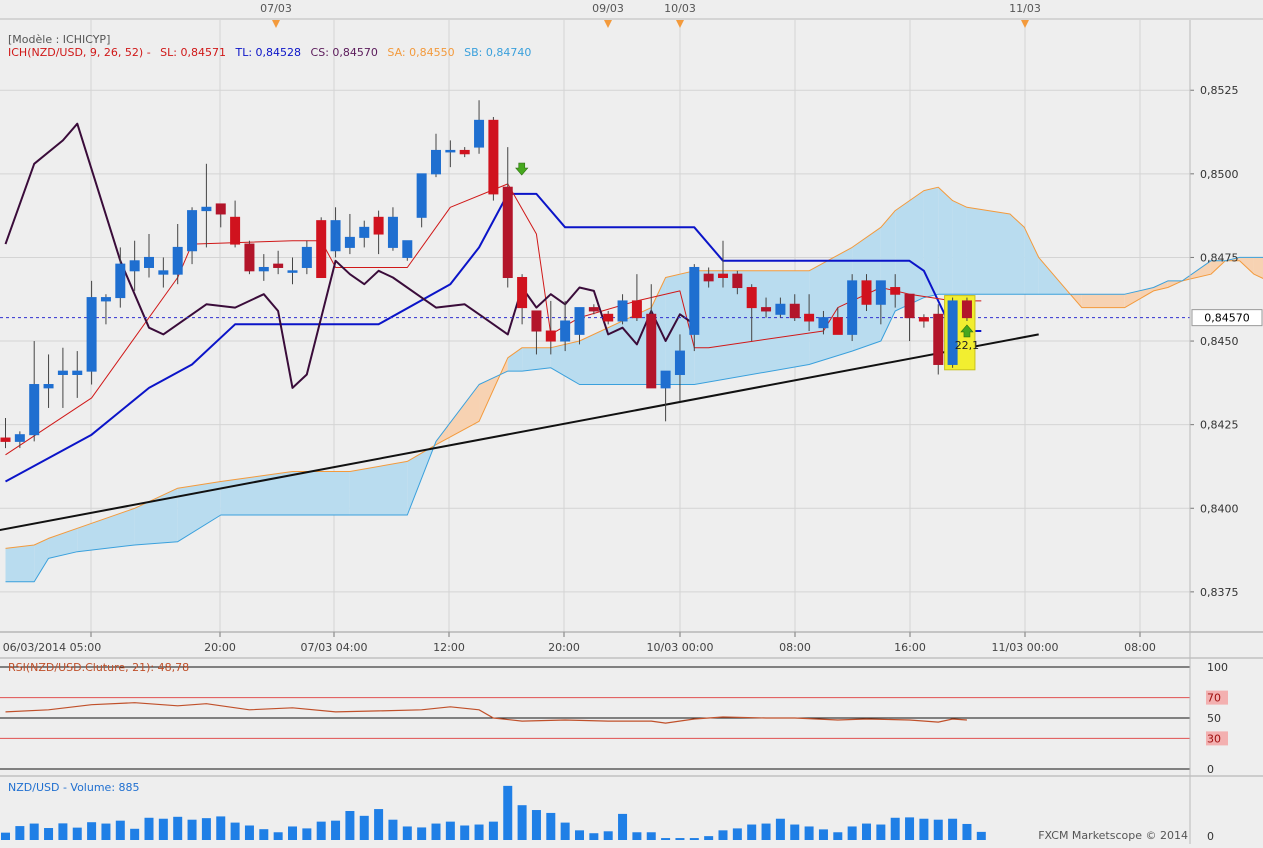 This screenshot has width=1263, height=848. Describe the element at coordinates (1219, 592) in the screenshot. I see `price-tick-label: 0,8375` at that location.